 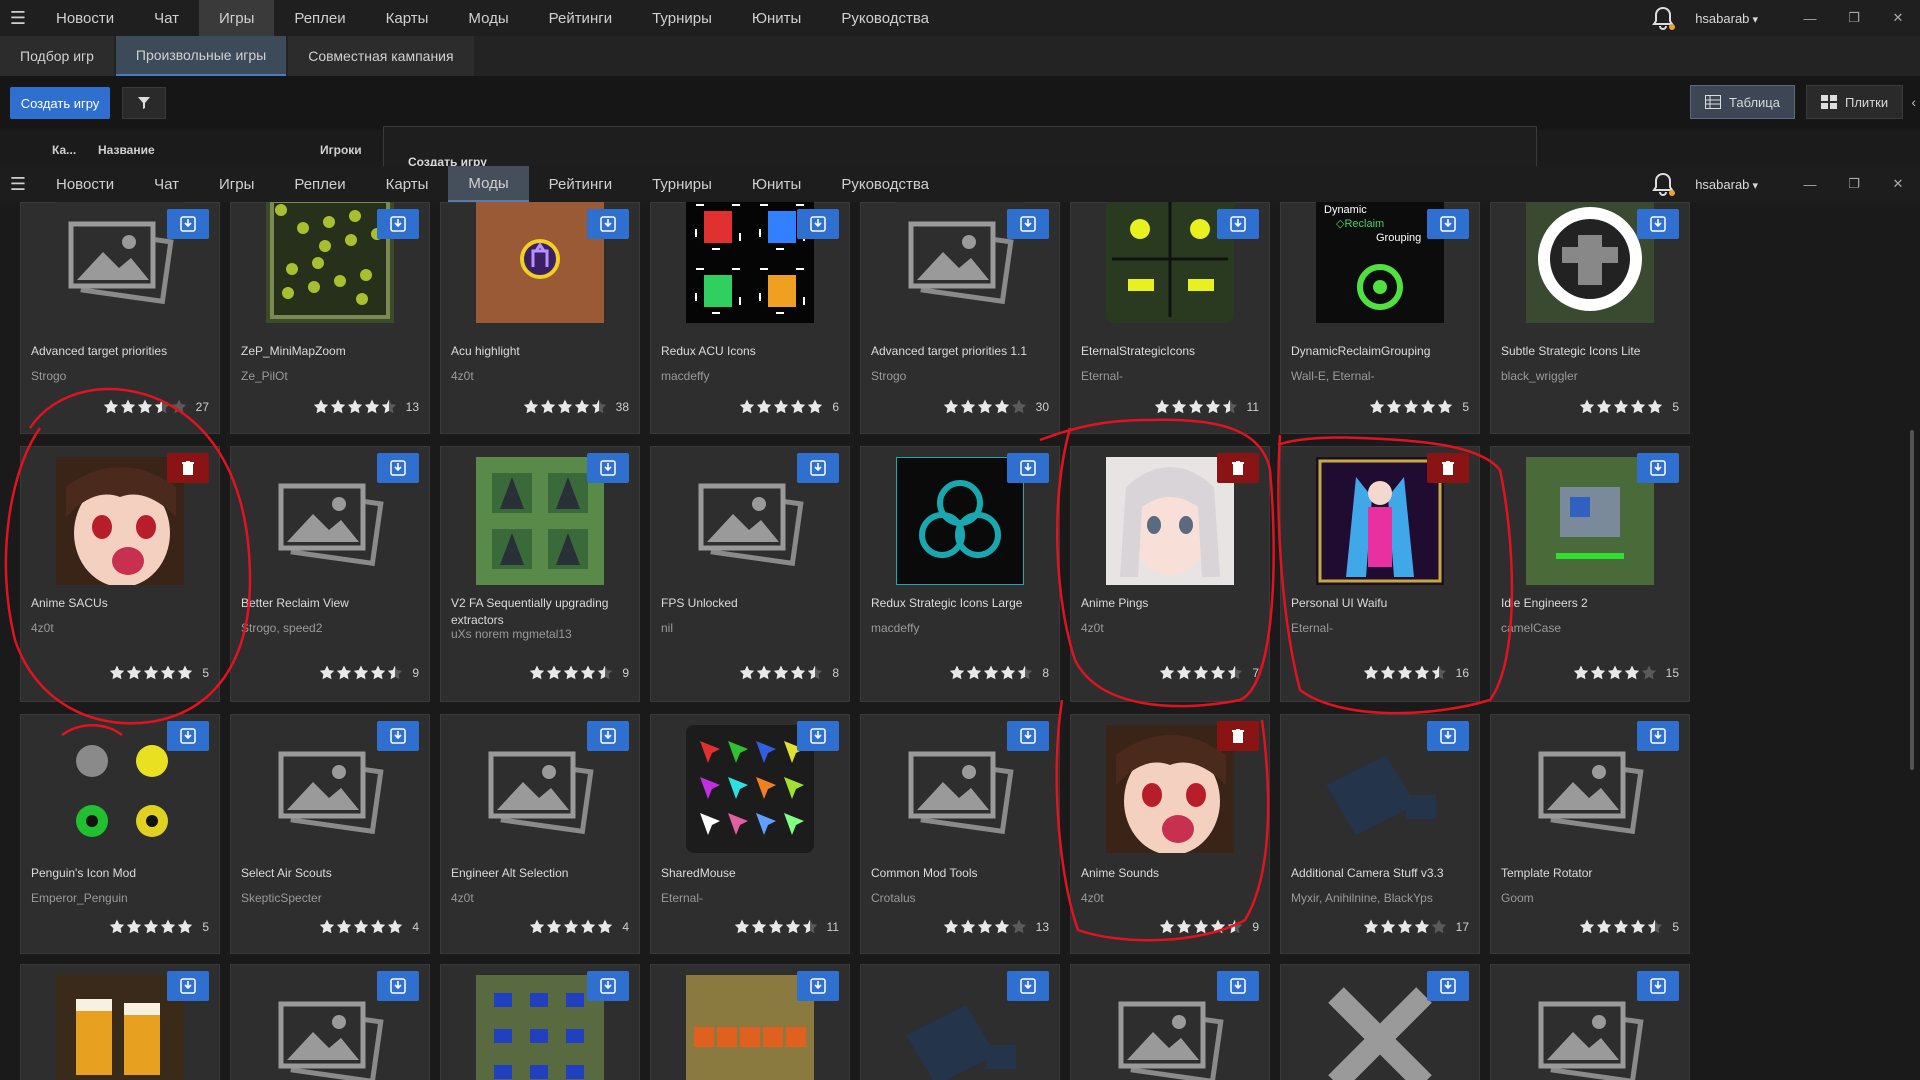 What do you see at coordinates (1170, 574) in the screenshot?
I see `mod-card: Anime Pings 4z0t 7` at bounding box center [1170, 574].